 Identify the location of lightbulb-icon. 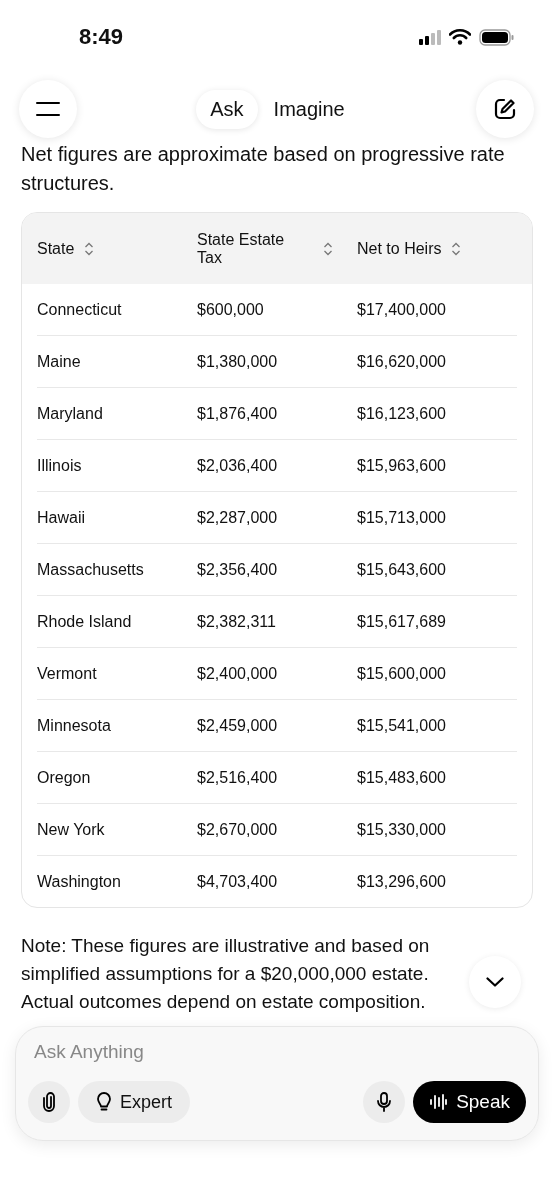
(104, 1102).